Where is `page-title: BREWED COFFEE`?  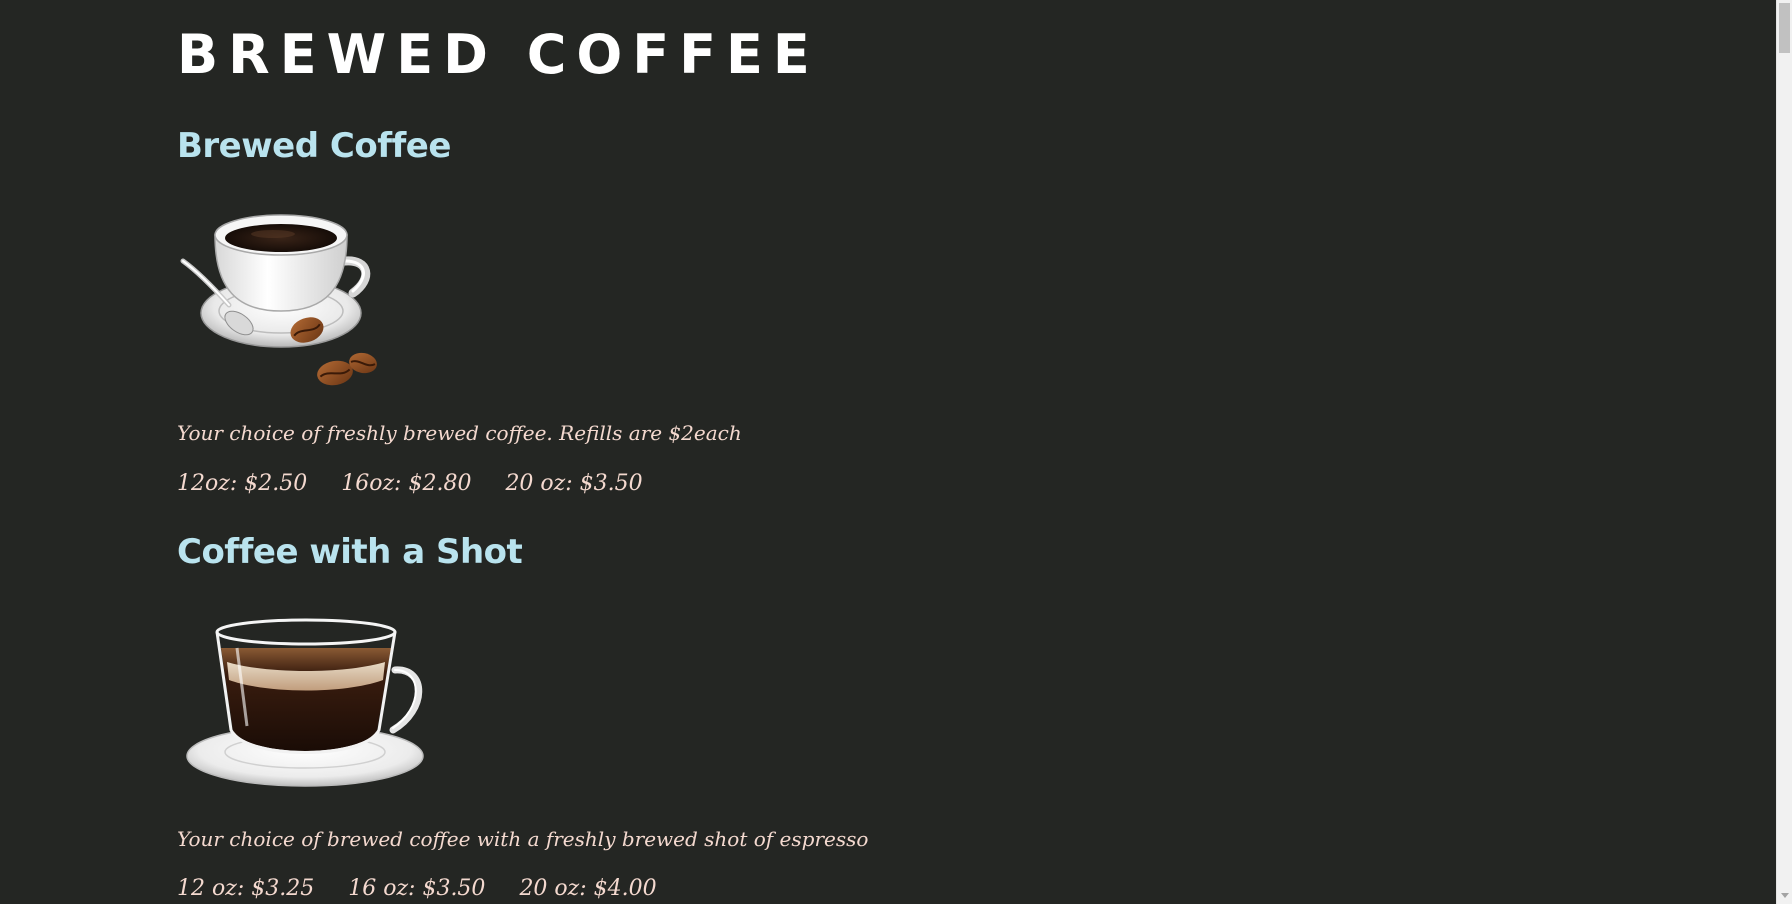
page-title: BREWED COFFEE is located at coordinates (498, 54).